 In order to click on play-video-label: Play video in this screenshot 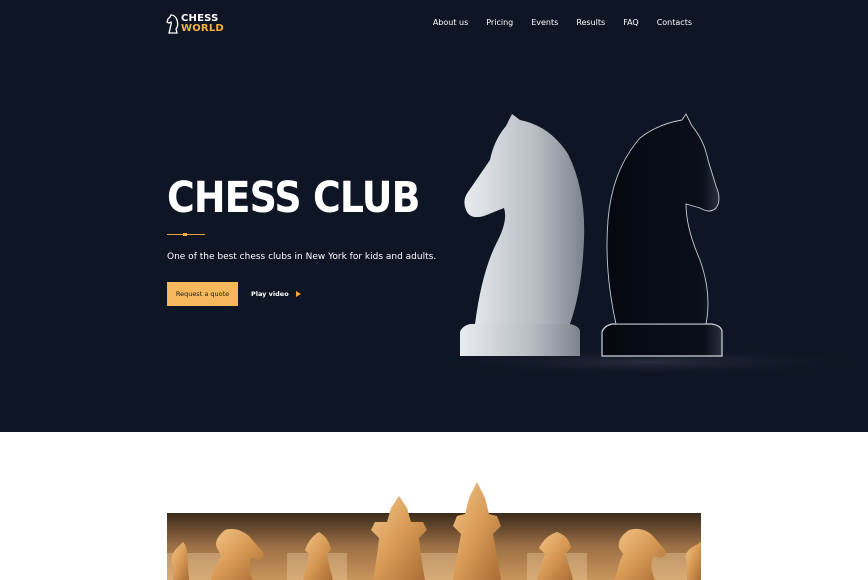, I will do `click(270, 294)`.